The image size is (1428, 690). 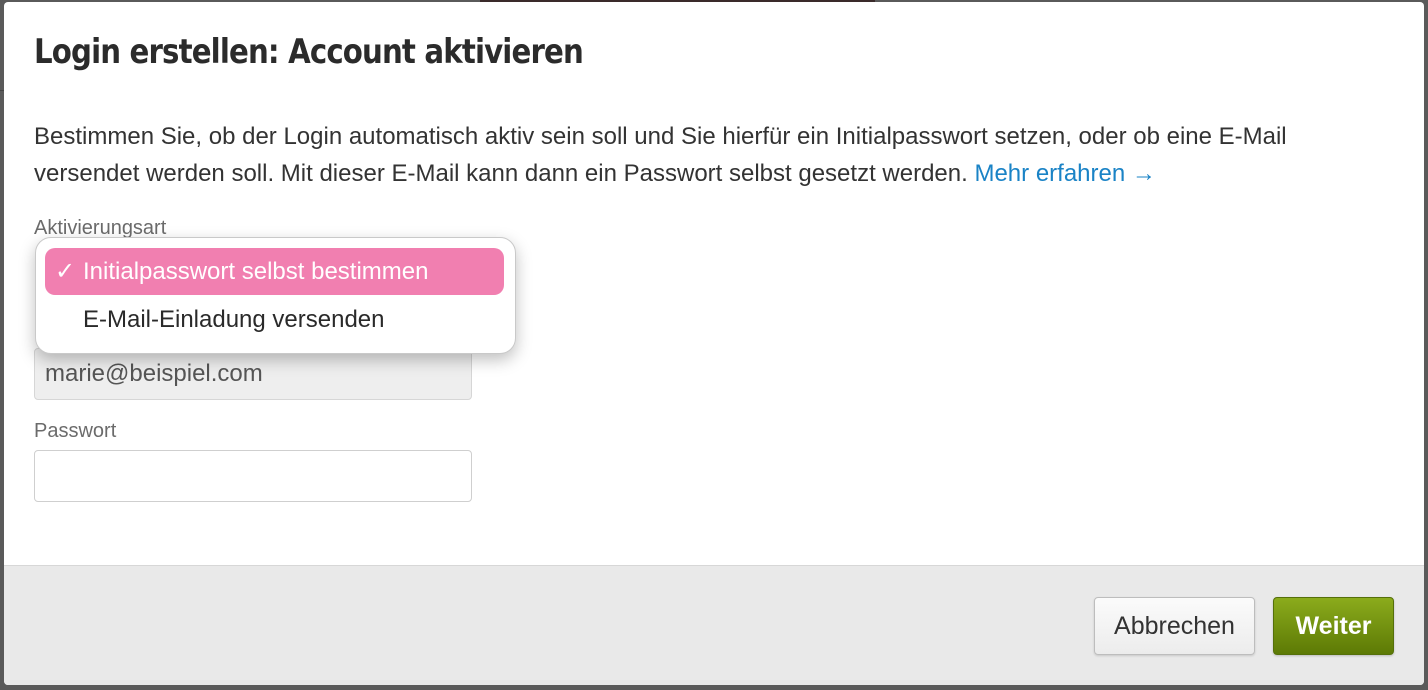 What do you see at coordinates (1064, 173) in the screenshot?
I see `learn-more-link: Mehr erfahren →` at bounding box center [1064, 173].